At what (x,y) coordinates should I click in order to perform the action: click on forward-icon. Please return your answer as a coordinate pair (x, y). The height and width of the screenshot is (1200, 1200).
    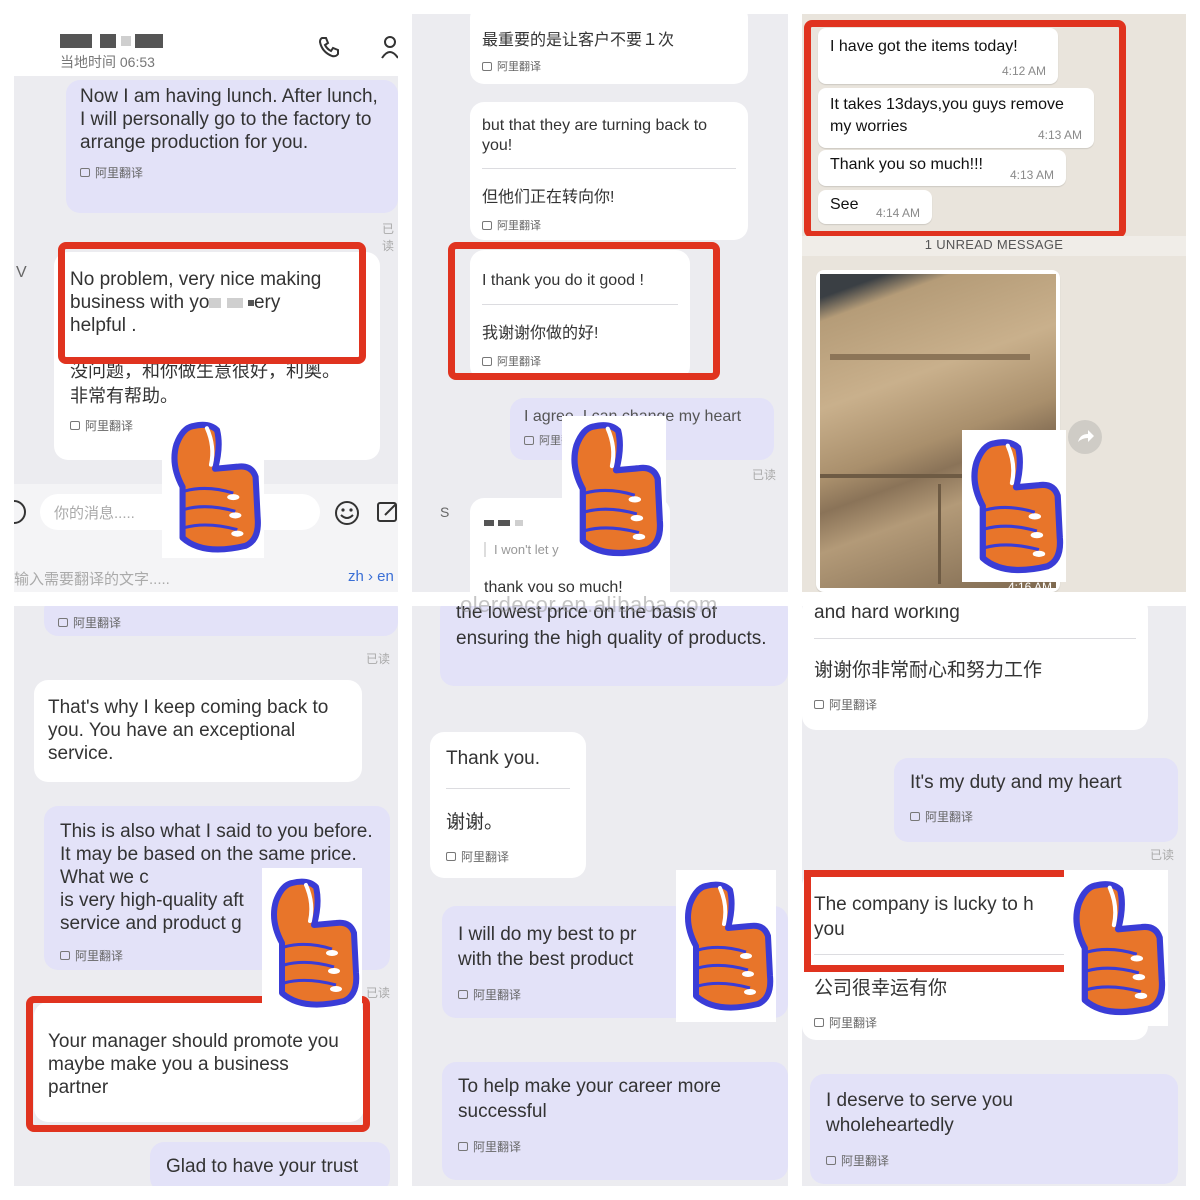
    Looking at the image, I should click on (1085, 437).